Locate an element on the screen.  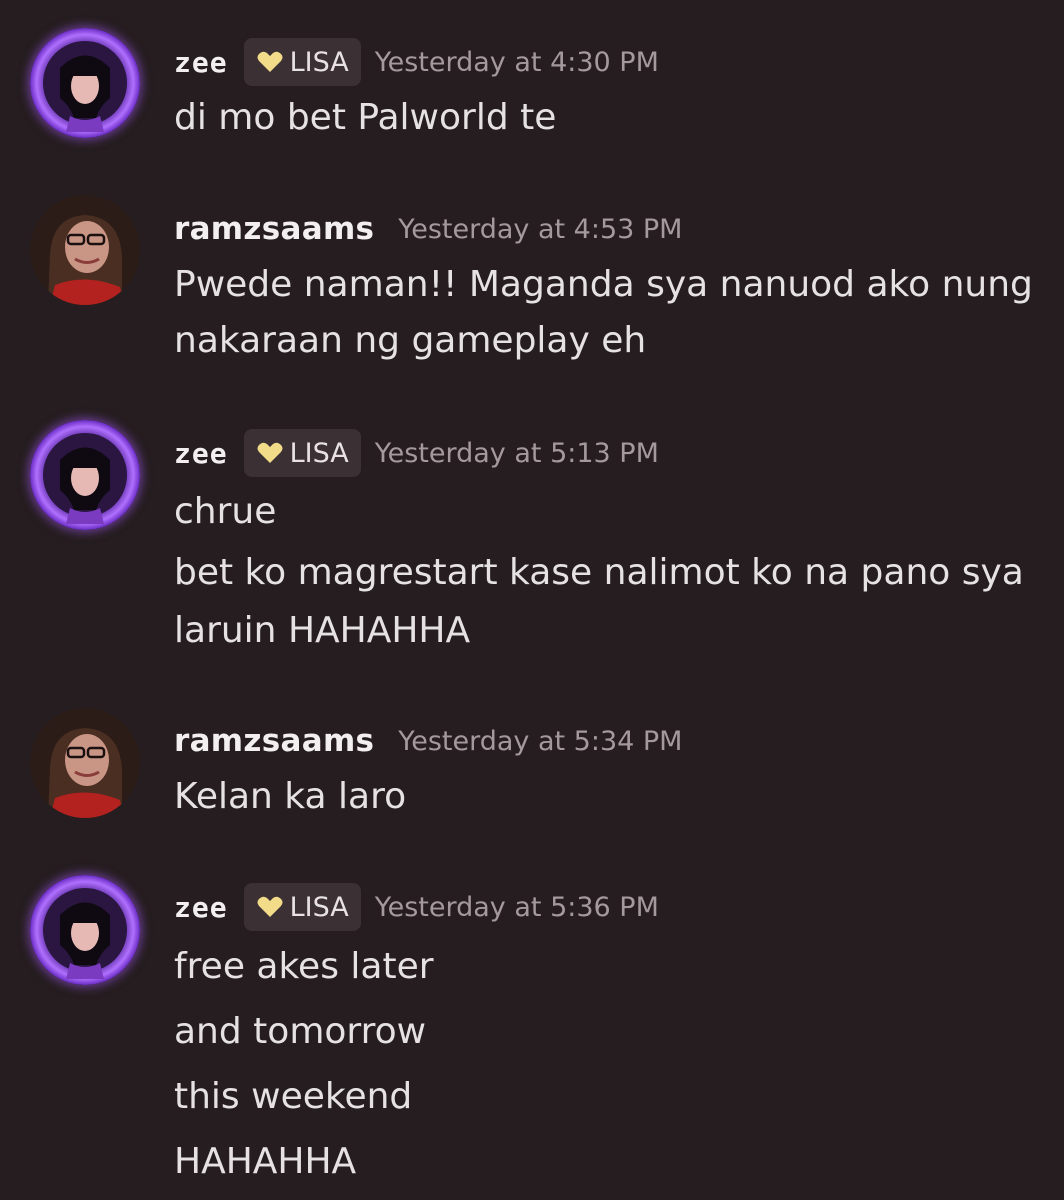
message-line: this weekend is located at coordinates (293, 1096).